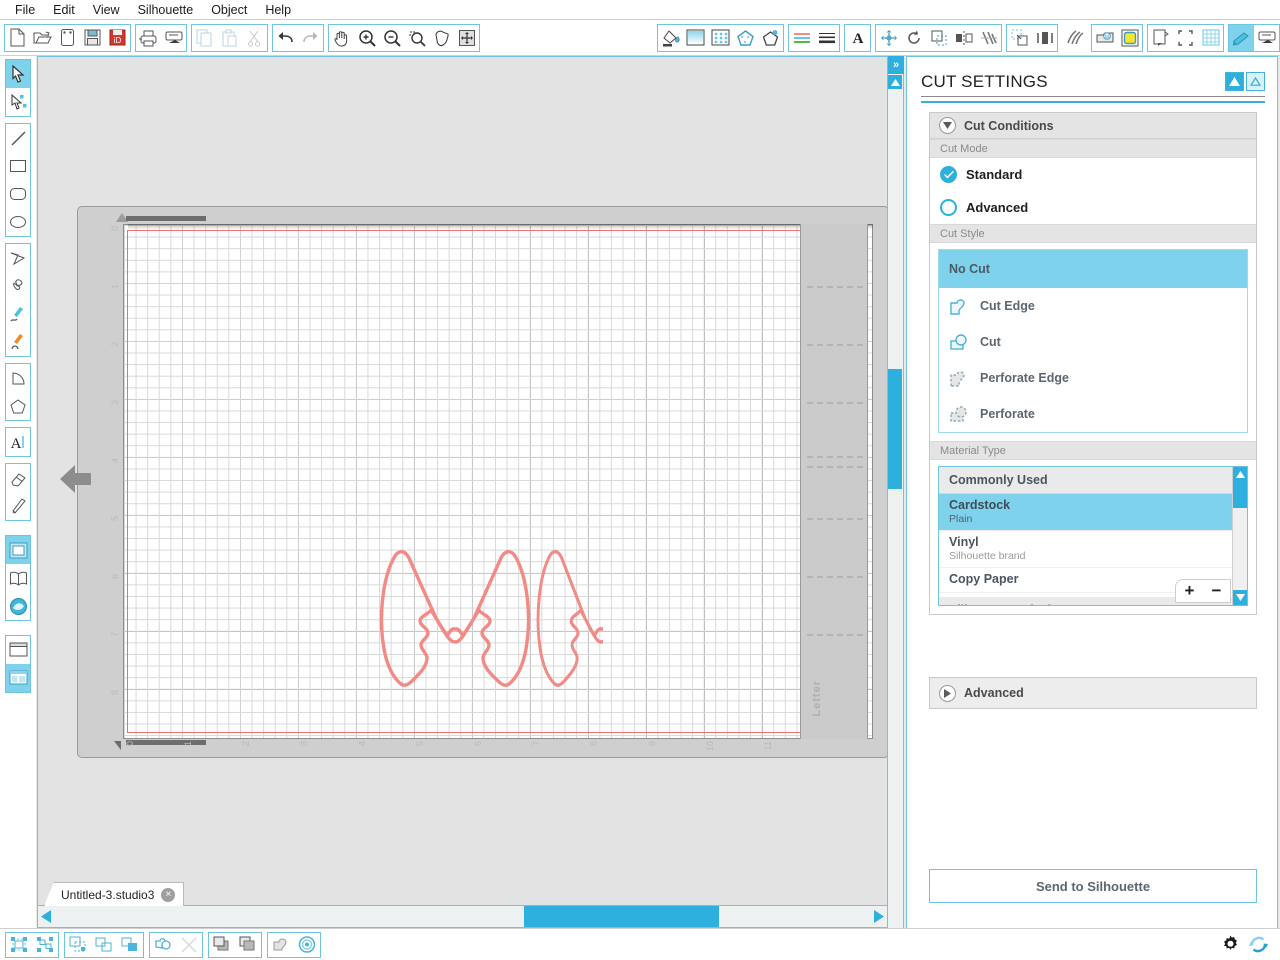 This screenshot has width=1280, height=960. What do you see at coordinates (1234, 81) in the screenshot?
I see `panel-collapse-button` at bounding box center [1234, 81].